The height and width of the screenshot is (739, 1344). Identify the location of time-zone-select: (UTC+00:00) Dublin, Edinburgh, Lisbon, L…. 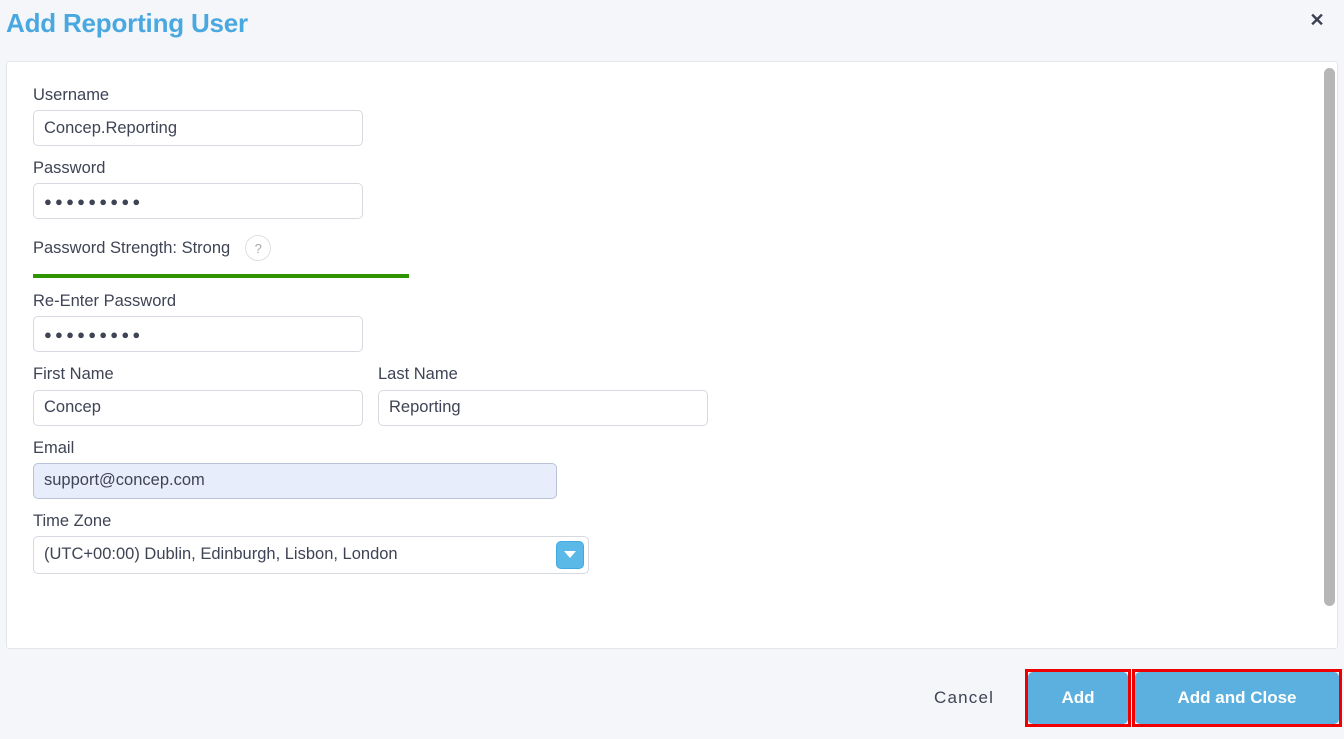
(311, 554).